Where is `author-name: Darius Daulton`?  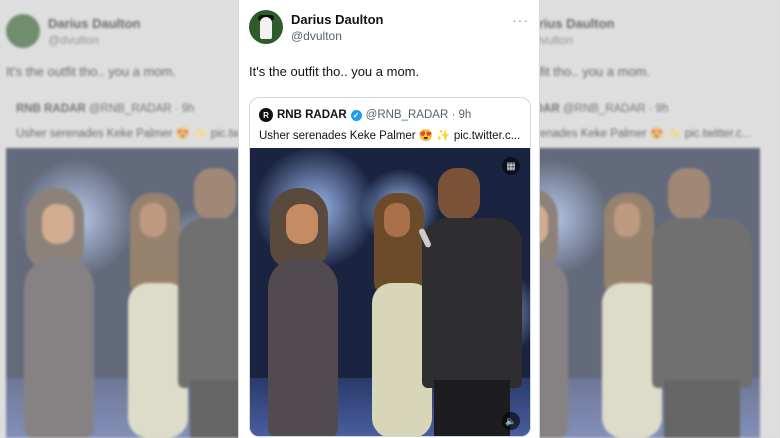
author-name: Darius Daulton is located at coordinates (337, 19).